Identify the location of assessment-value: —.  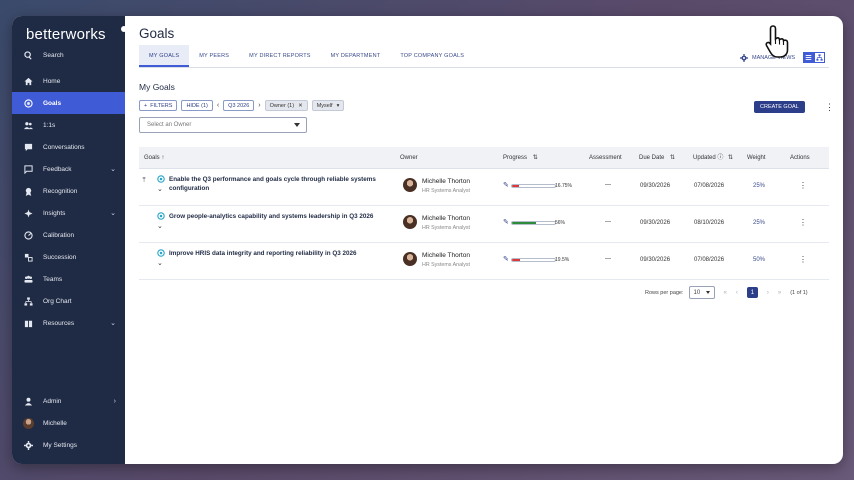
(608, 185).